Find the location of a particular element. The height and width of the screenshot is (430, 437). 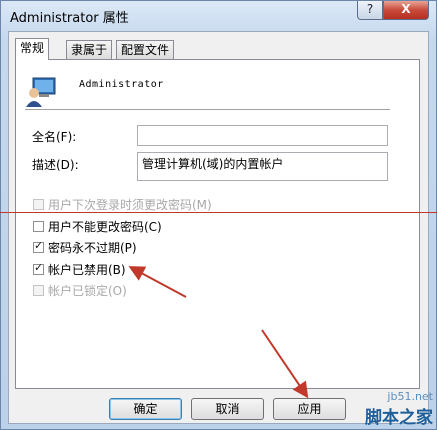

tab-general: 常规 is located at coordinates (32, 49).